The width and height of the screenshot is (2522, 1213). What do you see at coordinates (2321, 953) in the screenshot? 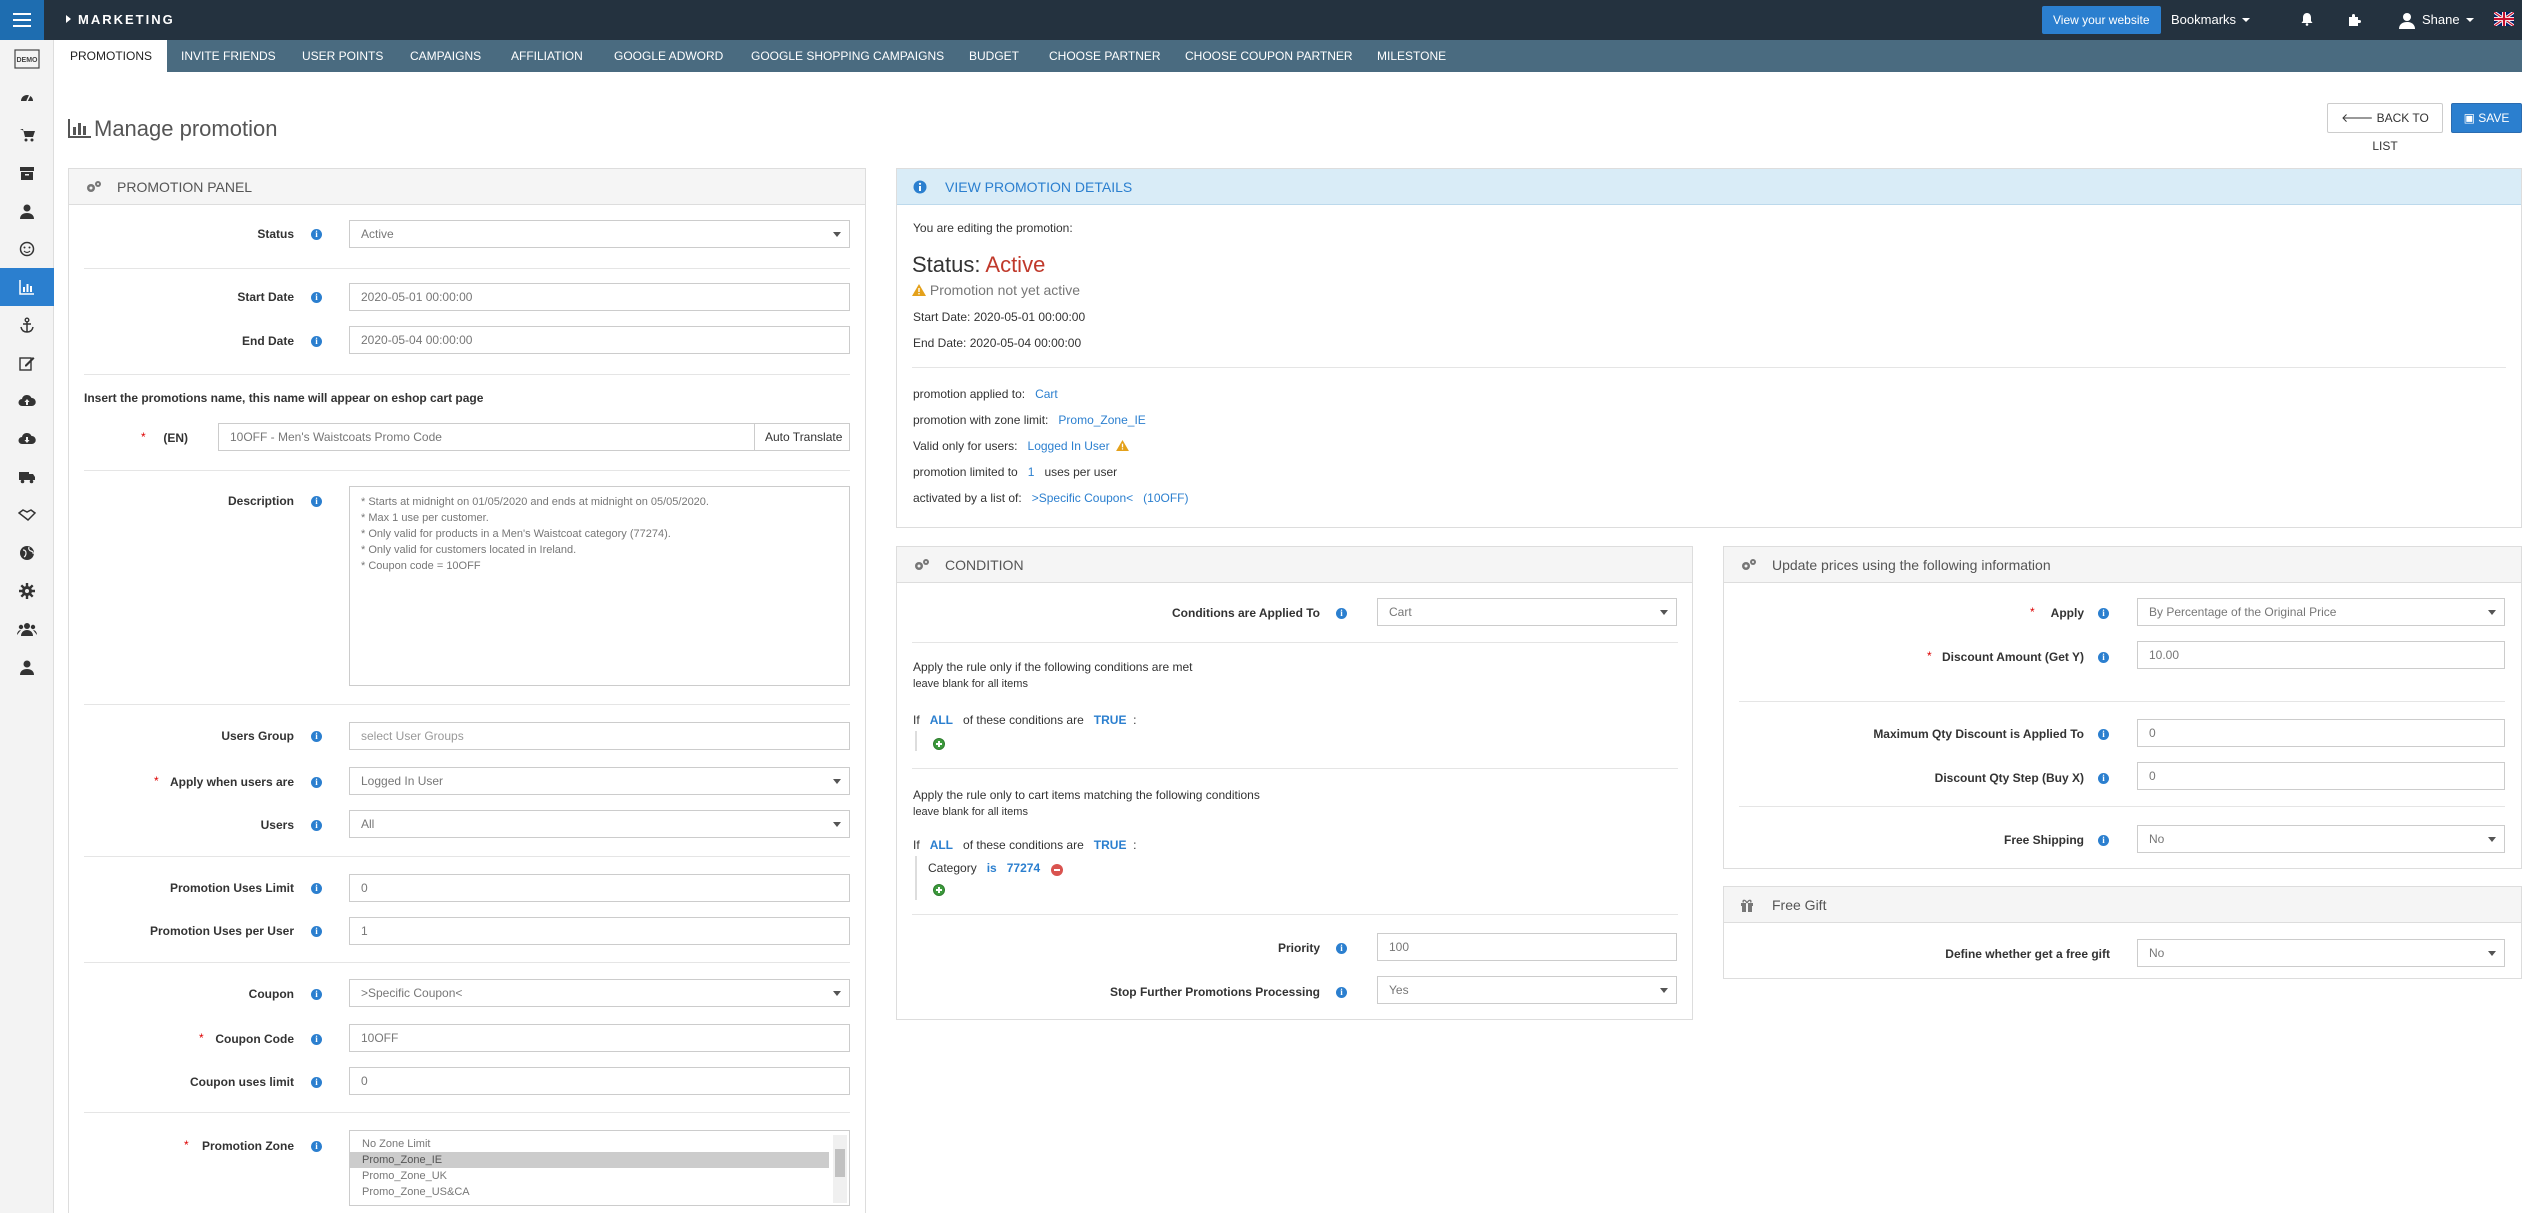
I see `free-gift-select: No` at bounding box center [2321, 953].